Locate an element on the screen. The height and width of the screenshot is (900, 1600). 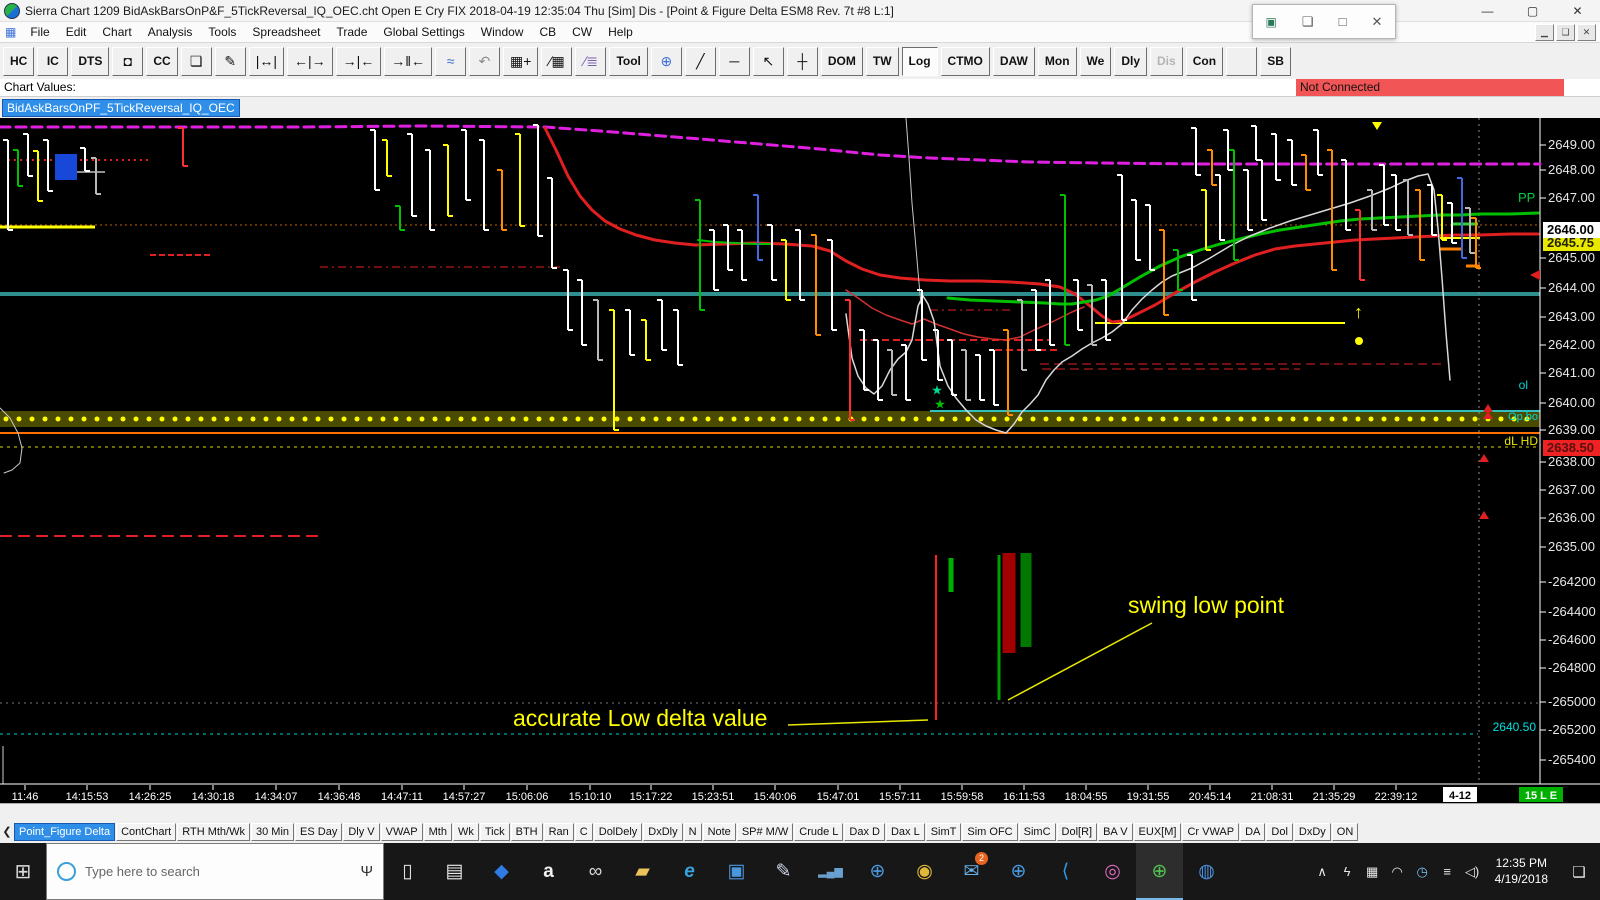
menu-item-chart: Chart is located at coordinates (116, 32).